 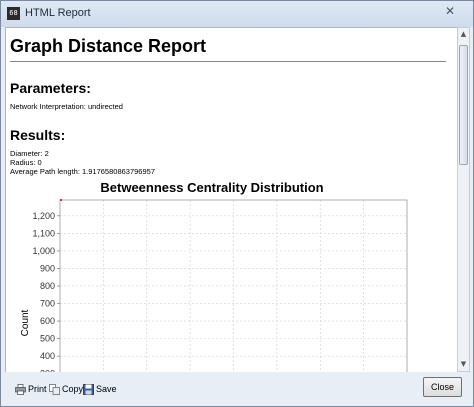 What do you see at coordinates (43, 233) in the screenshot?
I see `y-tick-label: 1,100` at bounding box center [43, 233].